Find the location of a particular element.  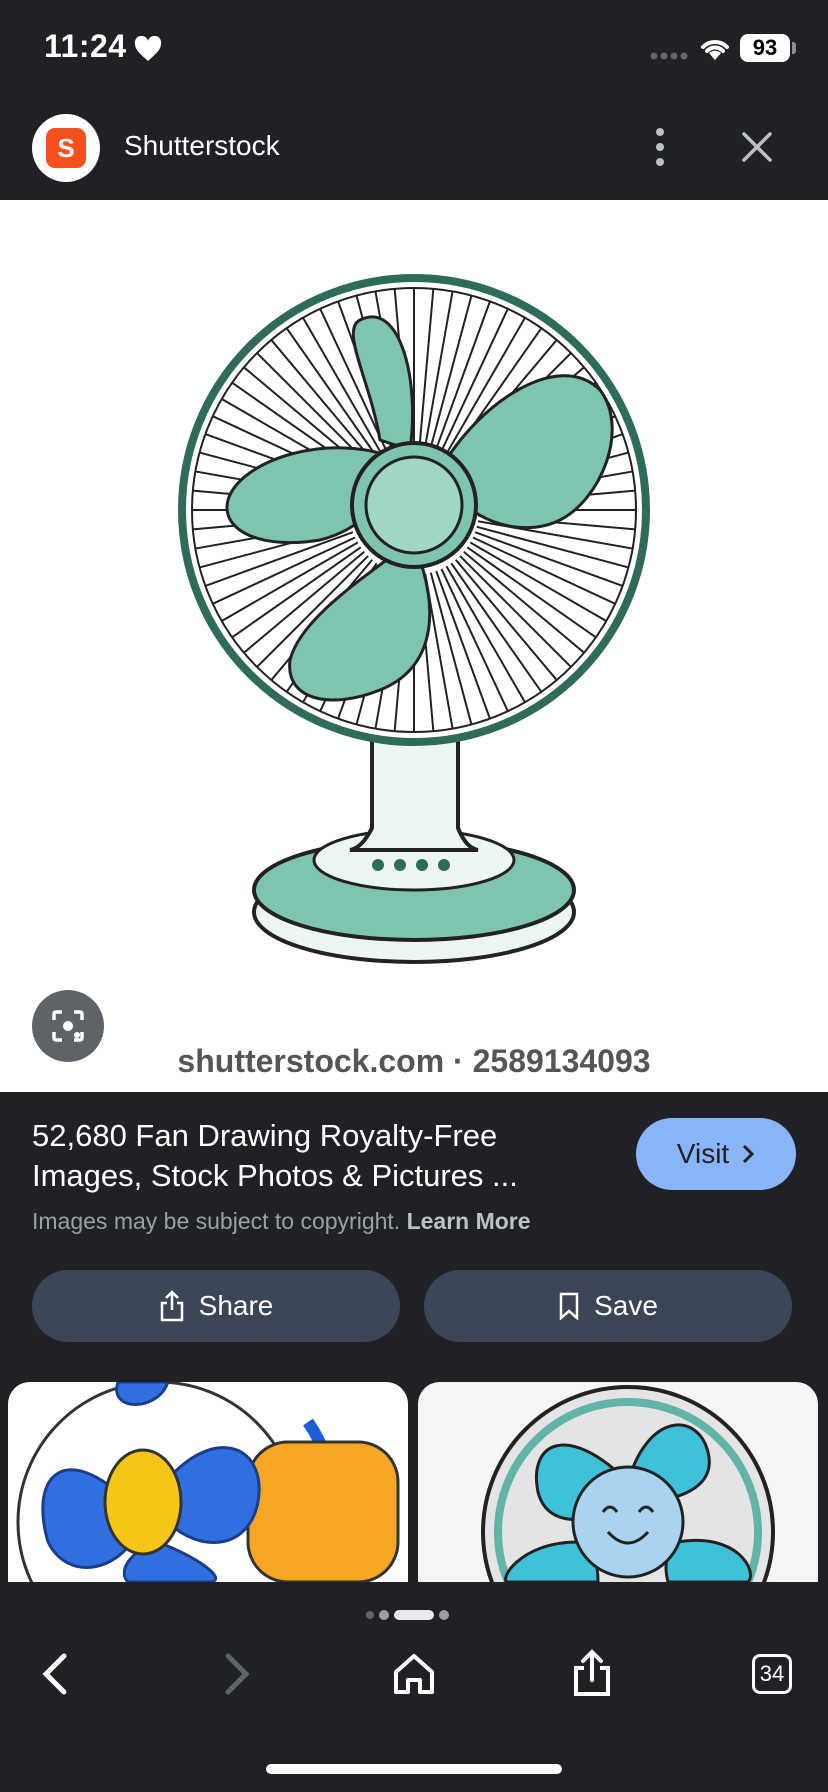

battery-tip is located at coordinates (794, 48).